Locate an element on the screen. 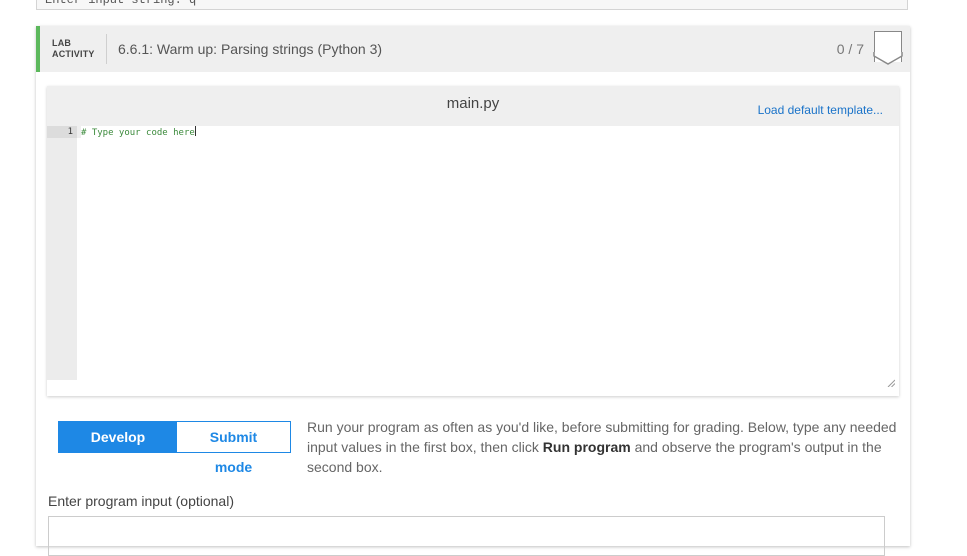  submit-mode-button: Submit mode is located at coordinates (233, 448).